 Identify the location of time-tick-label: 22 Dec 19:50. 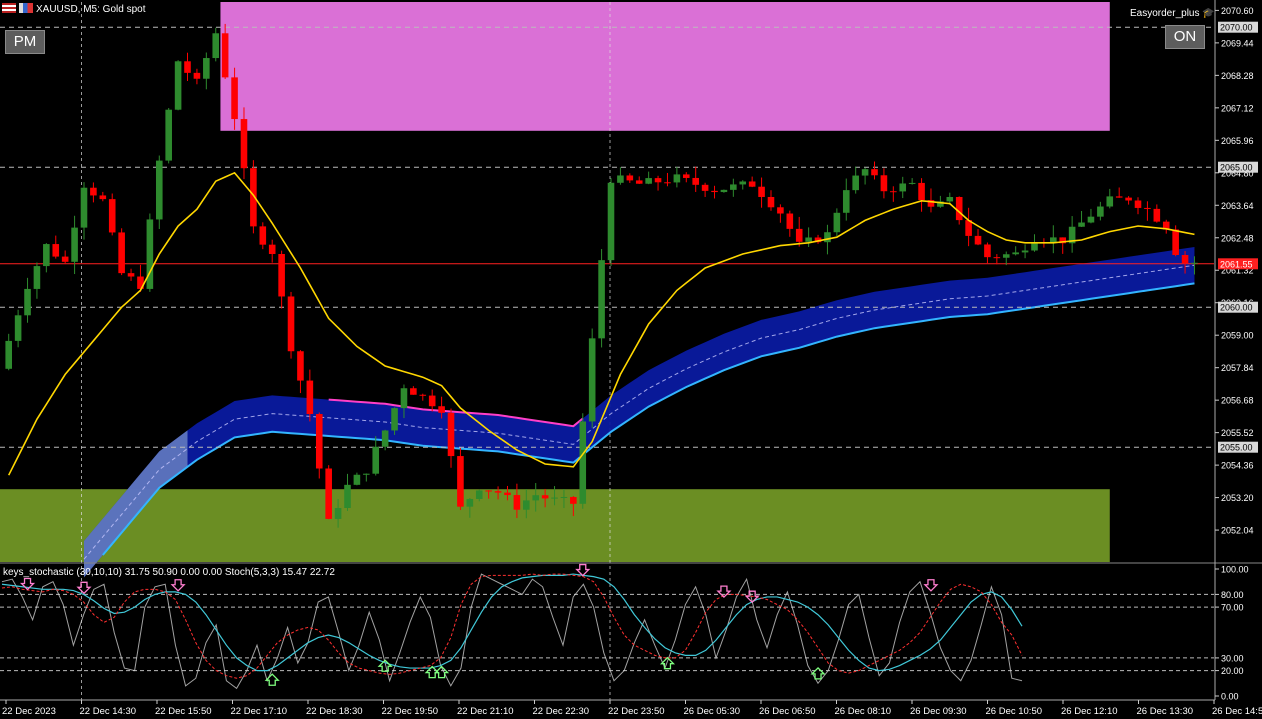
(410, 711).